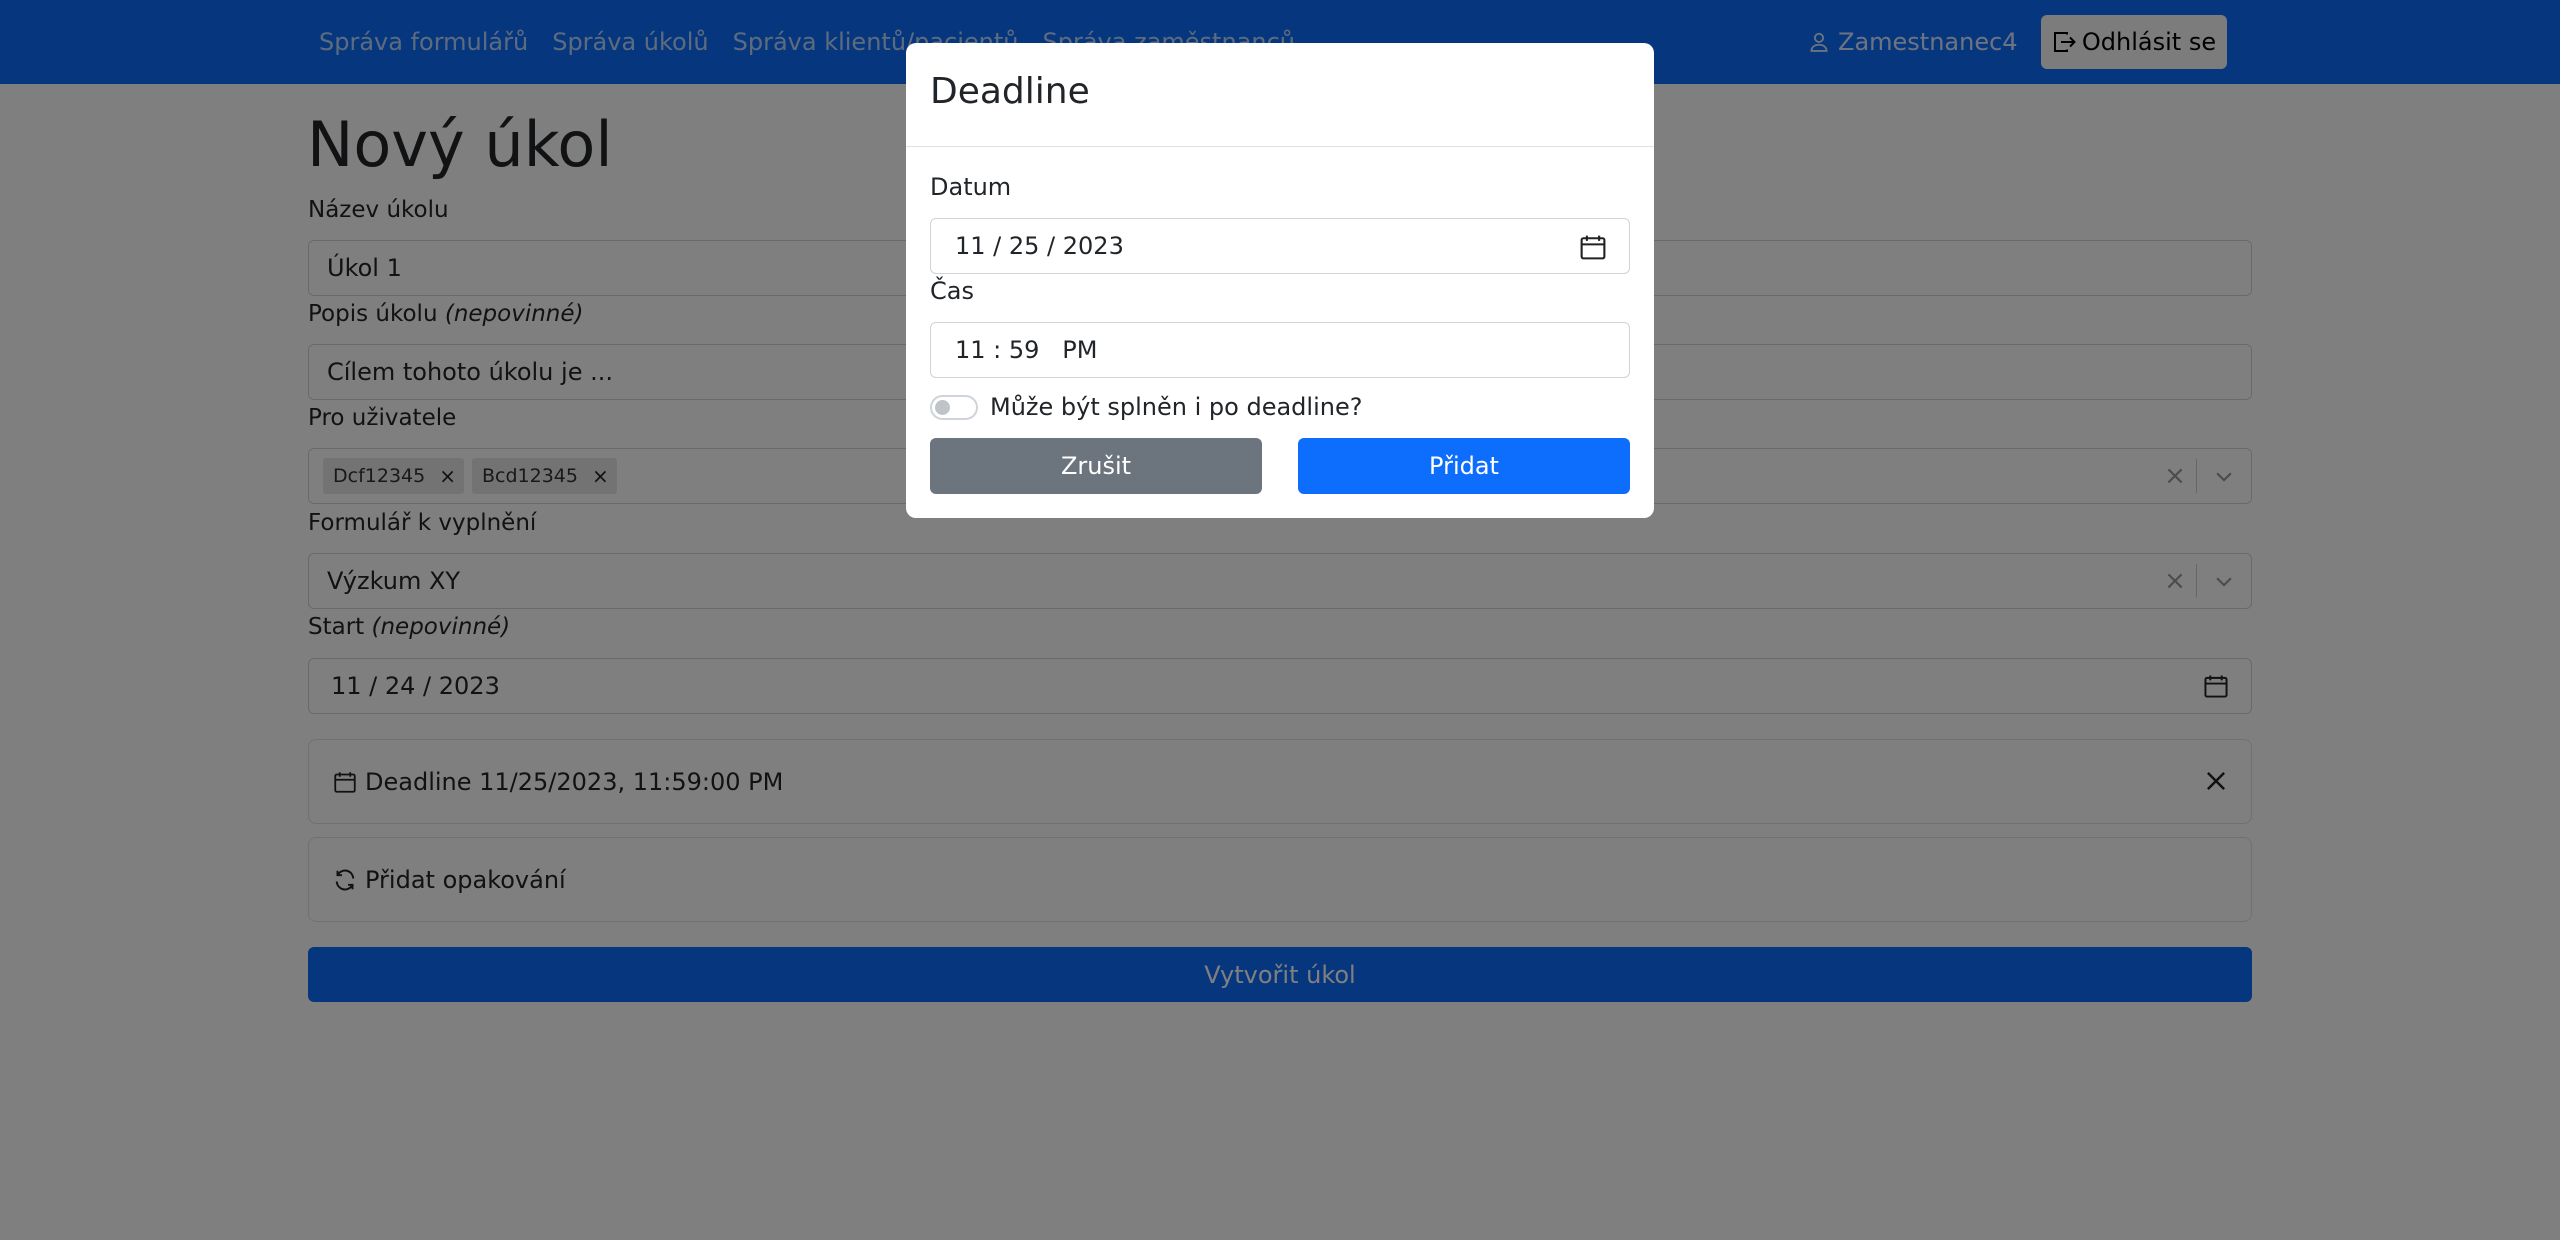 Image resolution: width=2560 pixels, height=1240 pixels. Describe the element at coordinates (1010, 91) in the screenshot. I see `modal-title: Deadline` at that location.